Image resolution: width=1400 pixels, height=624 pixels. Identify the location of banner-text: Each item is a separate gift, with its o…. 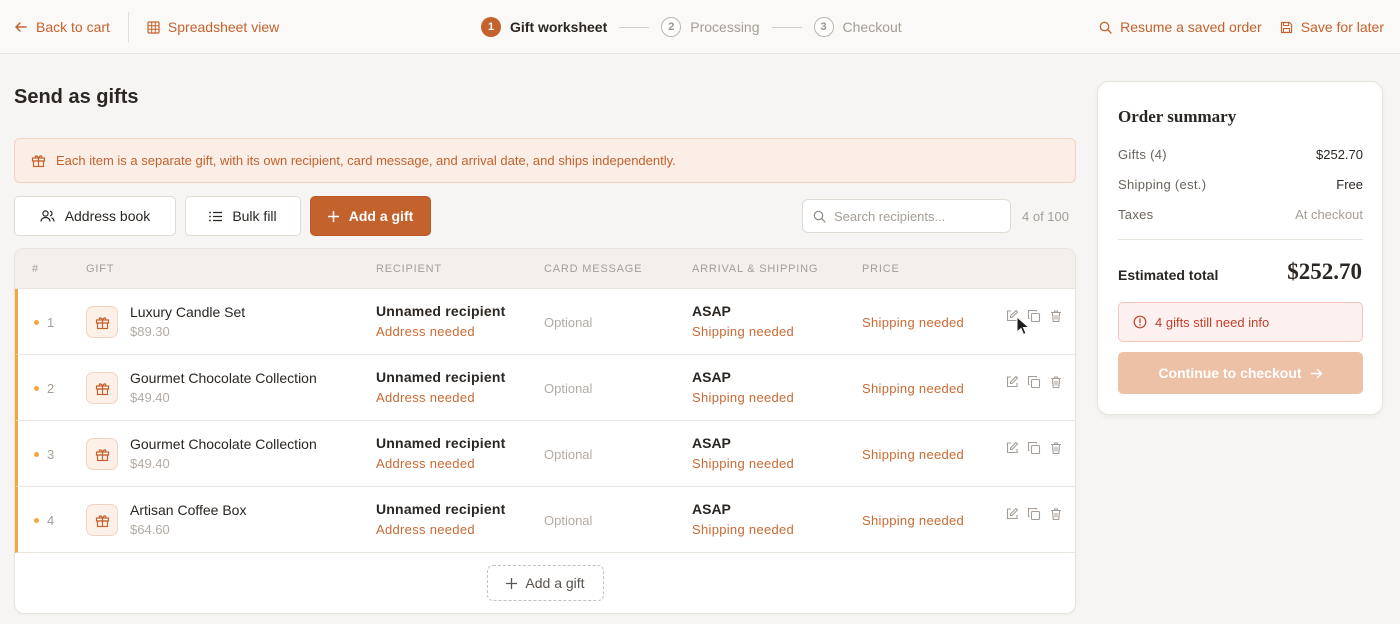
(366, 160).